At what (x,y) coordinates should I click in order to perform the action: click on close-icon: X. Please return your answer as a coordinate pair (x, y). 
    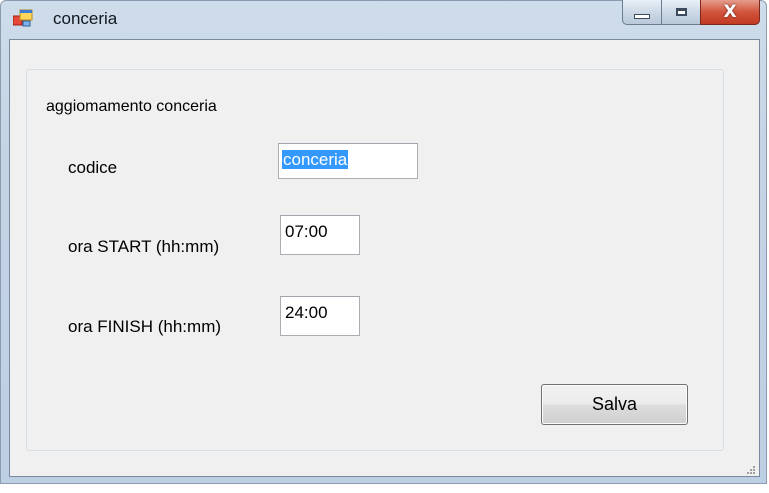
    Looking at the image, I should click on (730, 12).